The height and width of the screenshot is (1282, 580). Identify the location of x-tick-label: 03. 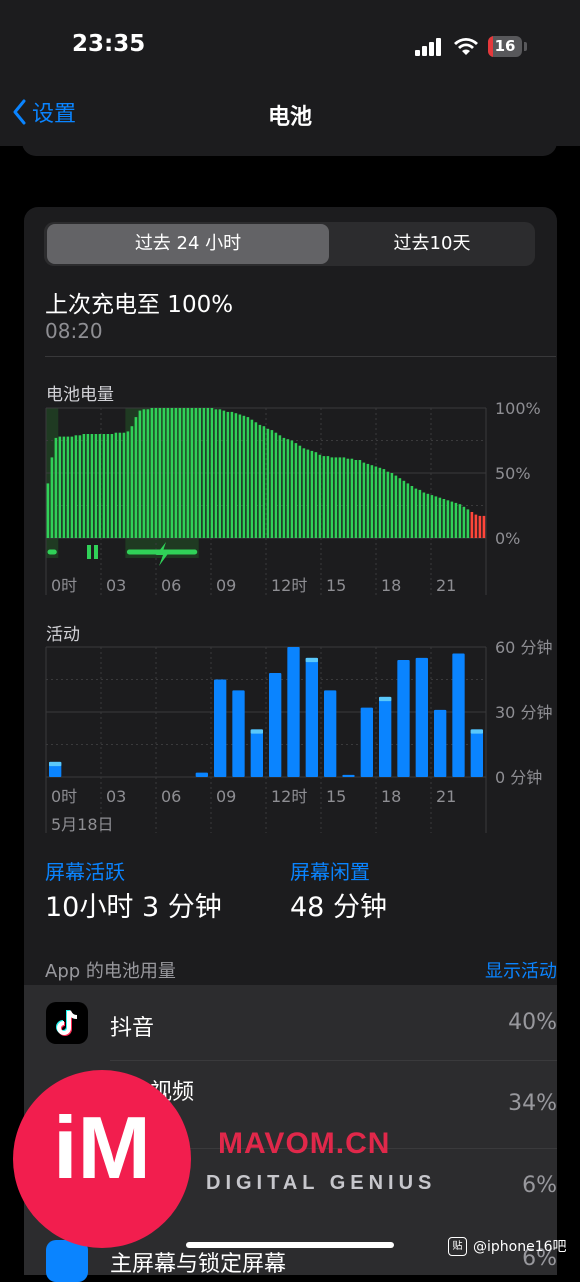
(116, 585).